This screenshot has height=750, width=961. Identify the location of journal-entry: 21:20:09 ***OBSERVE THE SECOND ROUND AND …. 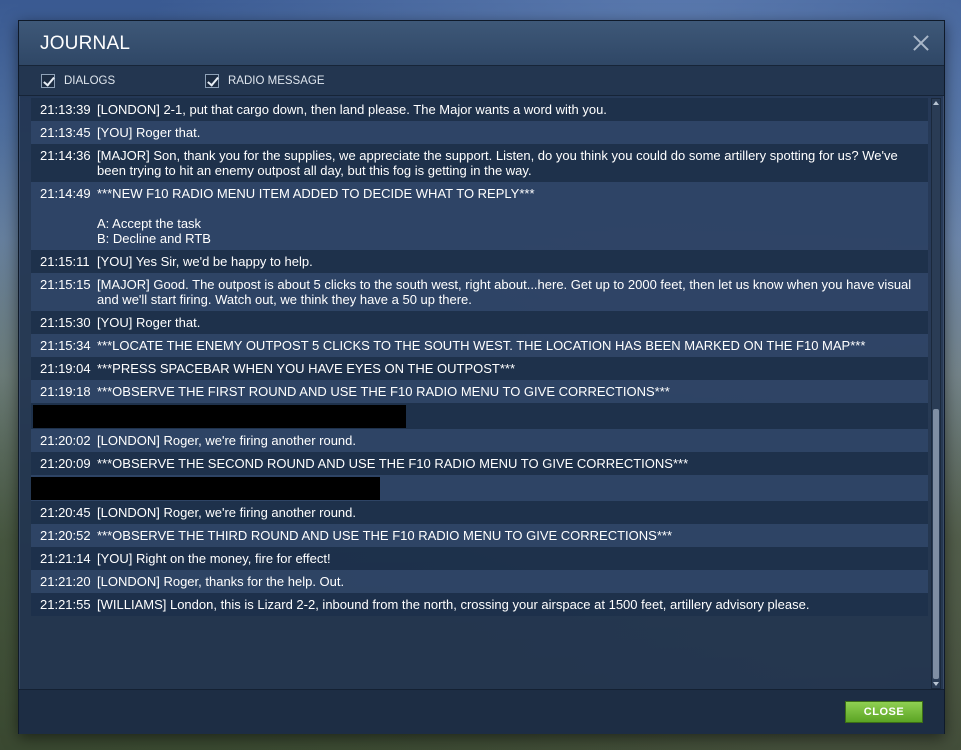
(479, 463).